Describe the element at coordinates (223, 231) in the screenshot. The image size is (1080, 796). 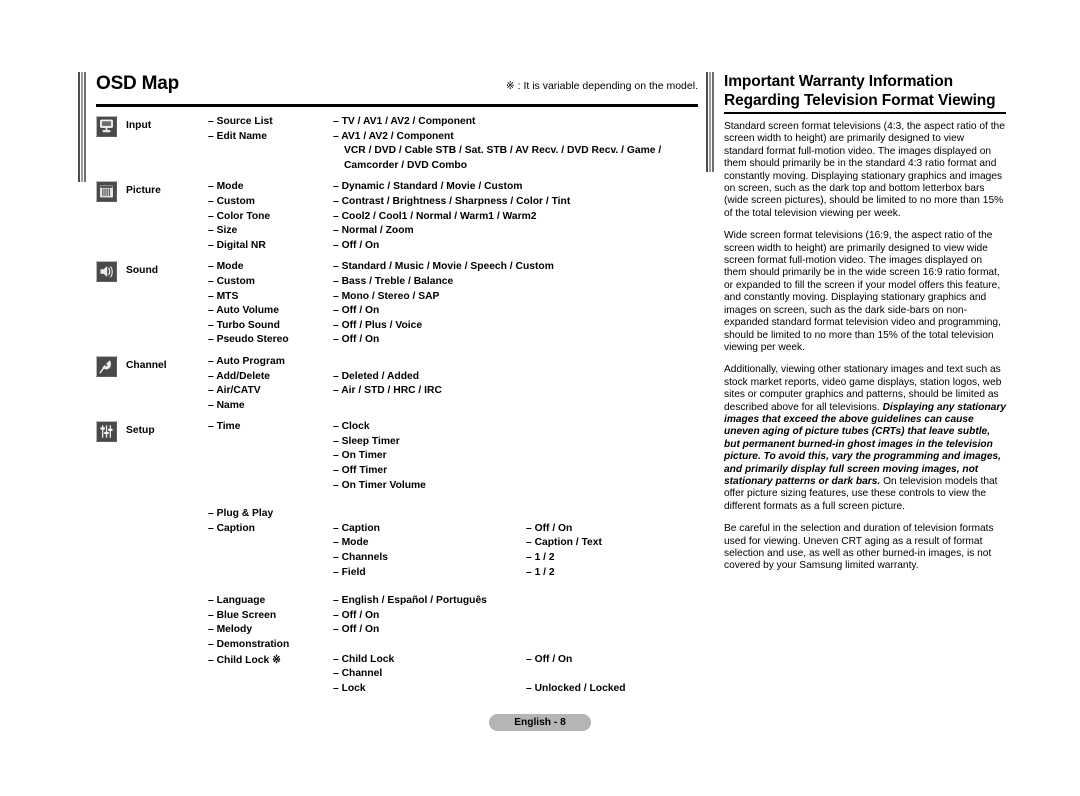
I see `osd-menu-item-level1: – Size` at that location.